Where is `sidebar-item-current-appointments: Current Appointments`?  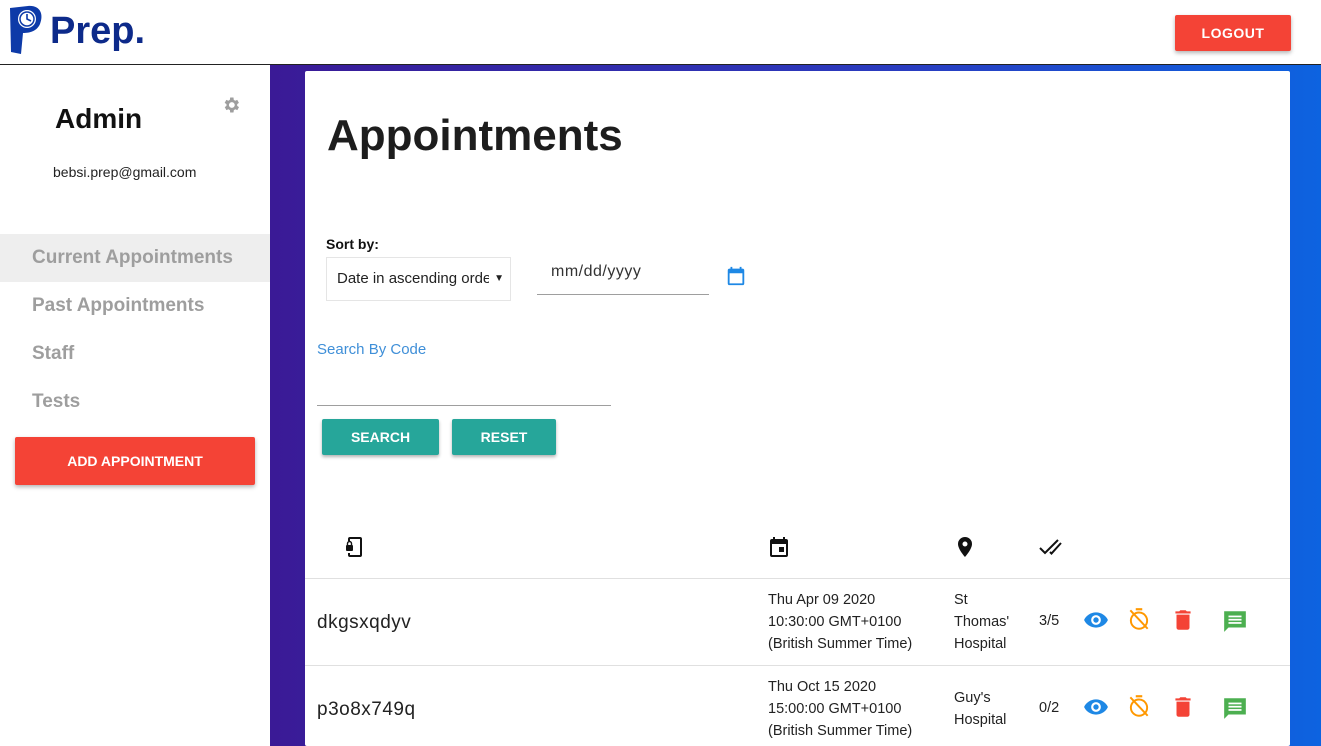
sidebar-item-current-appointments: Current Appointments is located at coordinates (135, 258).